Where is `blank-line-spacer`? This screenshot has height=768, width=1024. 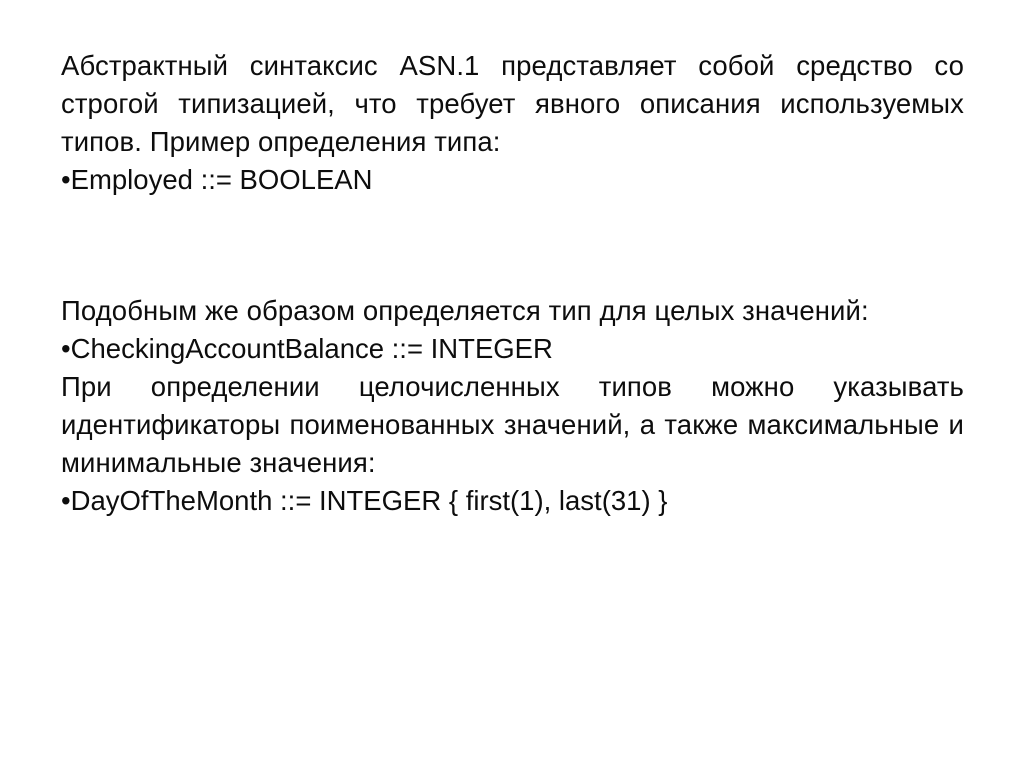
blank-line-spacer is located at coordinates (512, 246).